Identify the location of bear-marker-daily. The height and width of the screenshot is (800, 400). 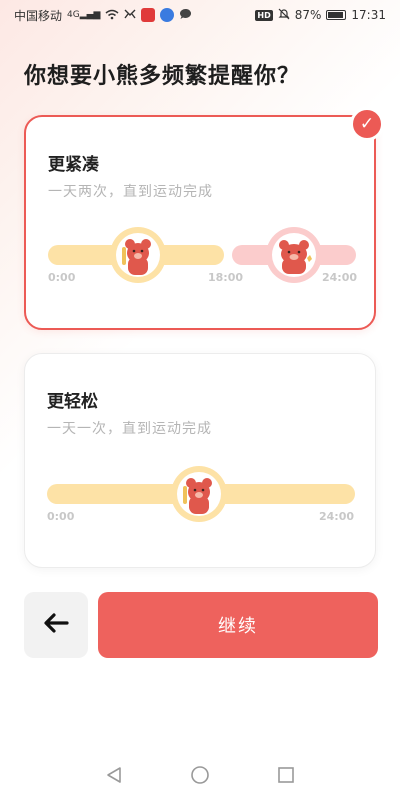
(199, 494).